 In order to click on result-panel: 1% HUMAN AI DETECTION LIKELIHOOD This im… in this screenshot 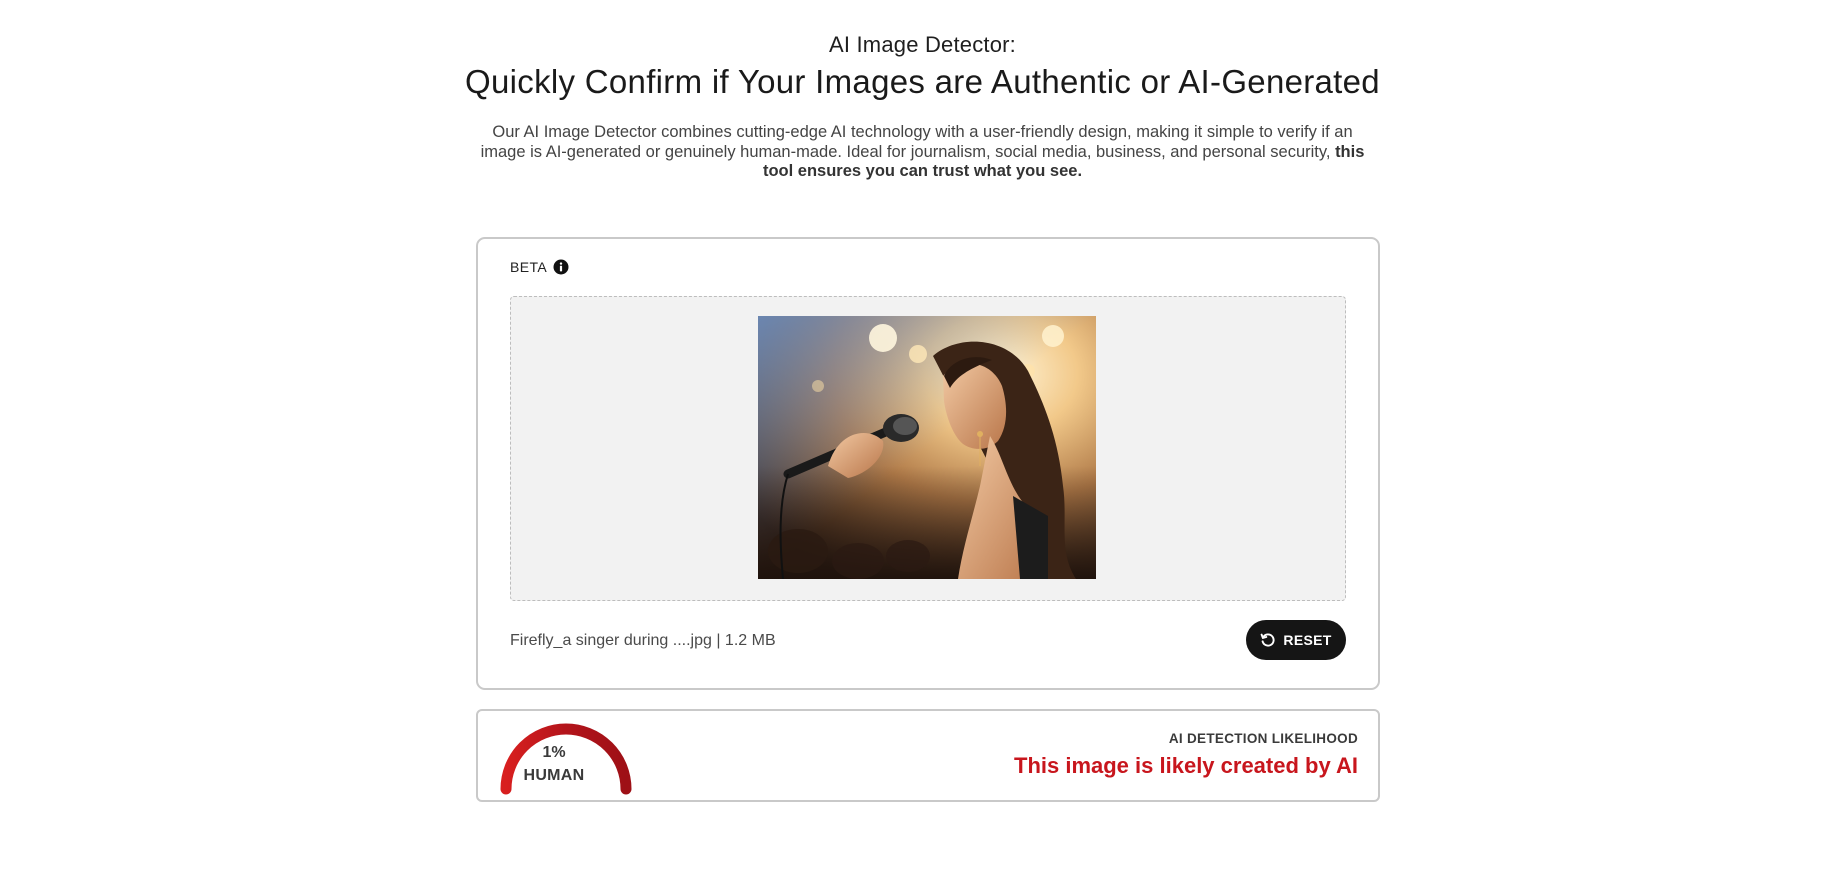, I will do `click(928, 755)`.